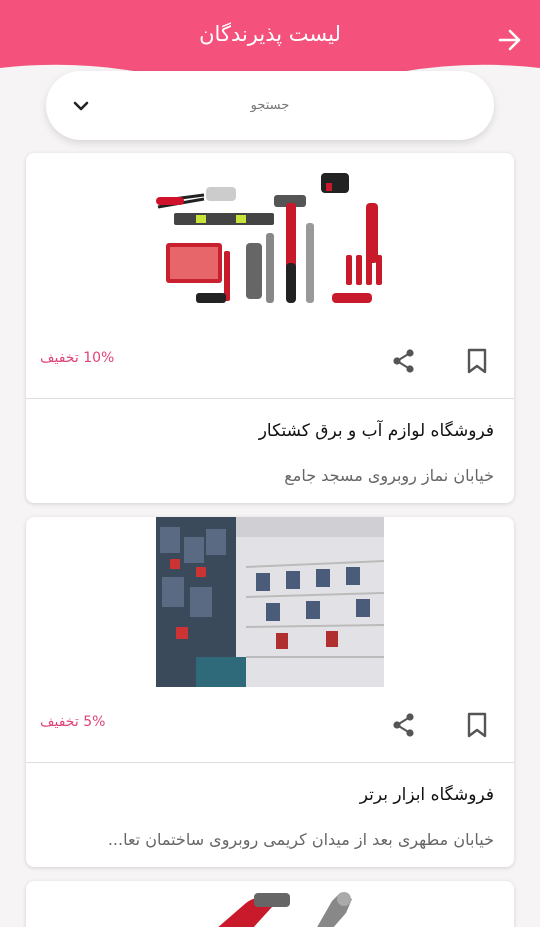  What do you see at coordinates (77, 358) in the screenshot?
I see `discount-badge: 10% تخفیف` at bounding box center [77, 358].